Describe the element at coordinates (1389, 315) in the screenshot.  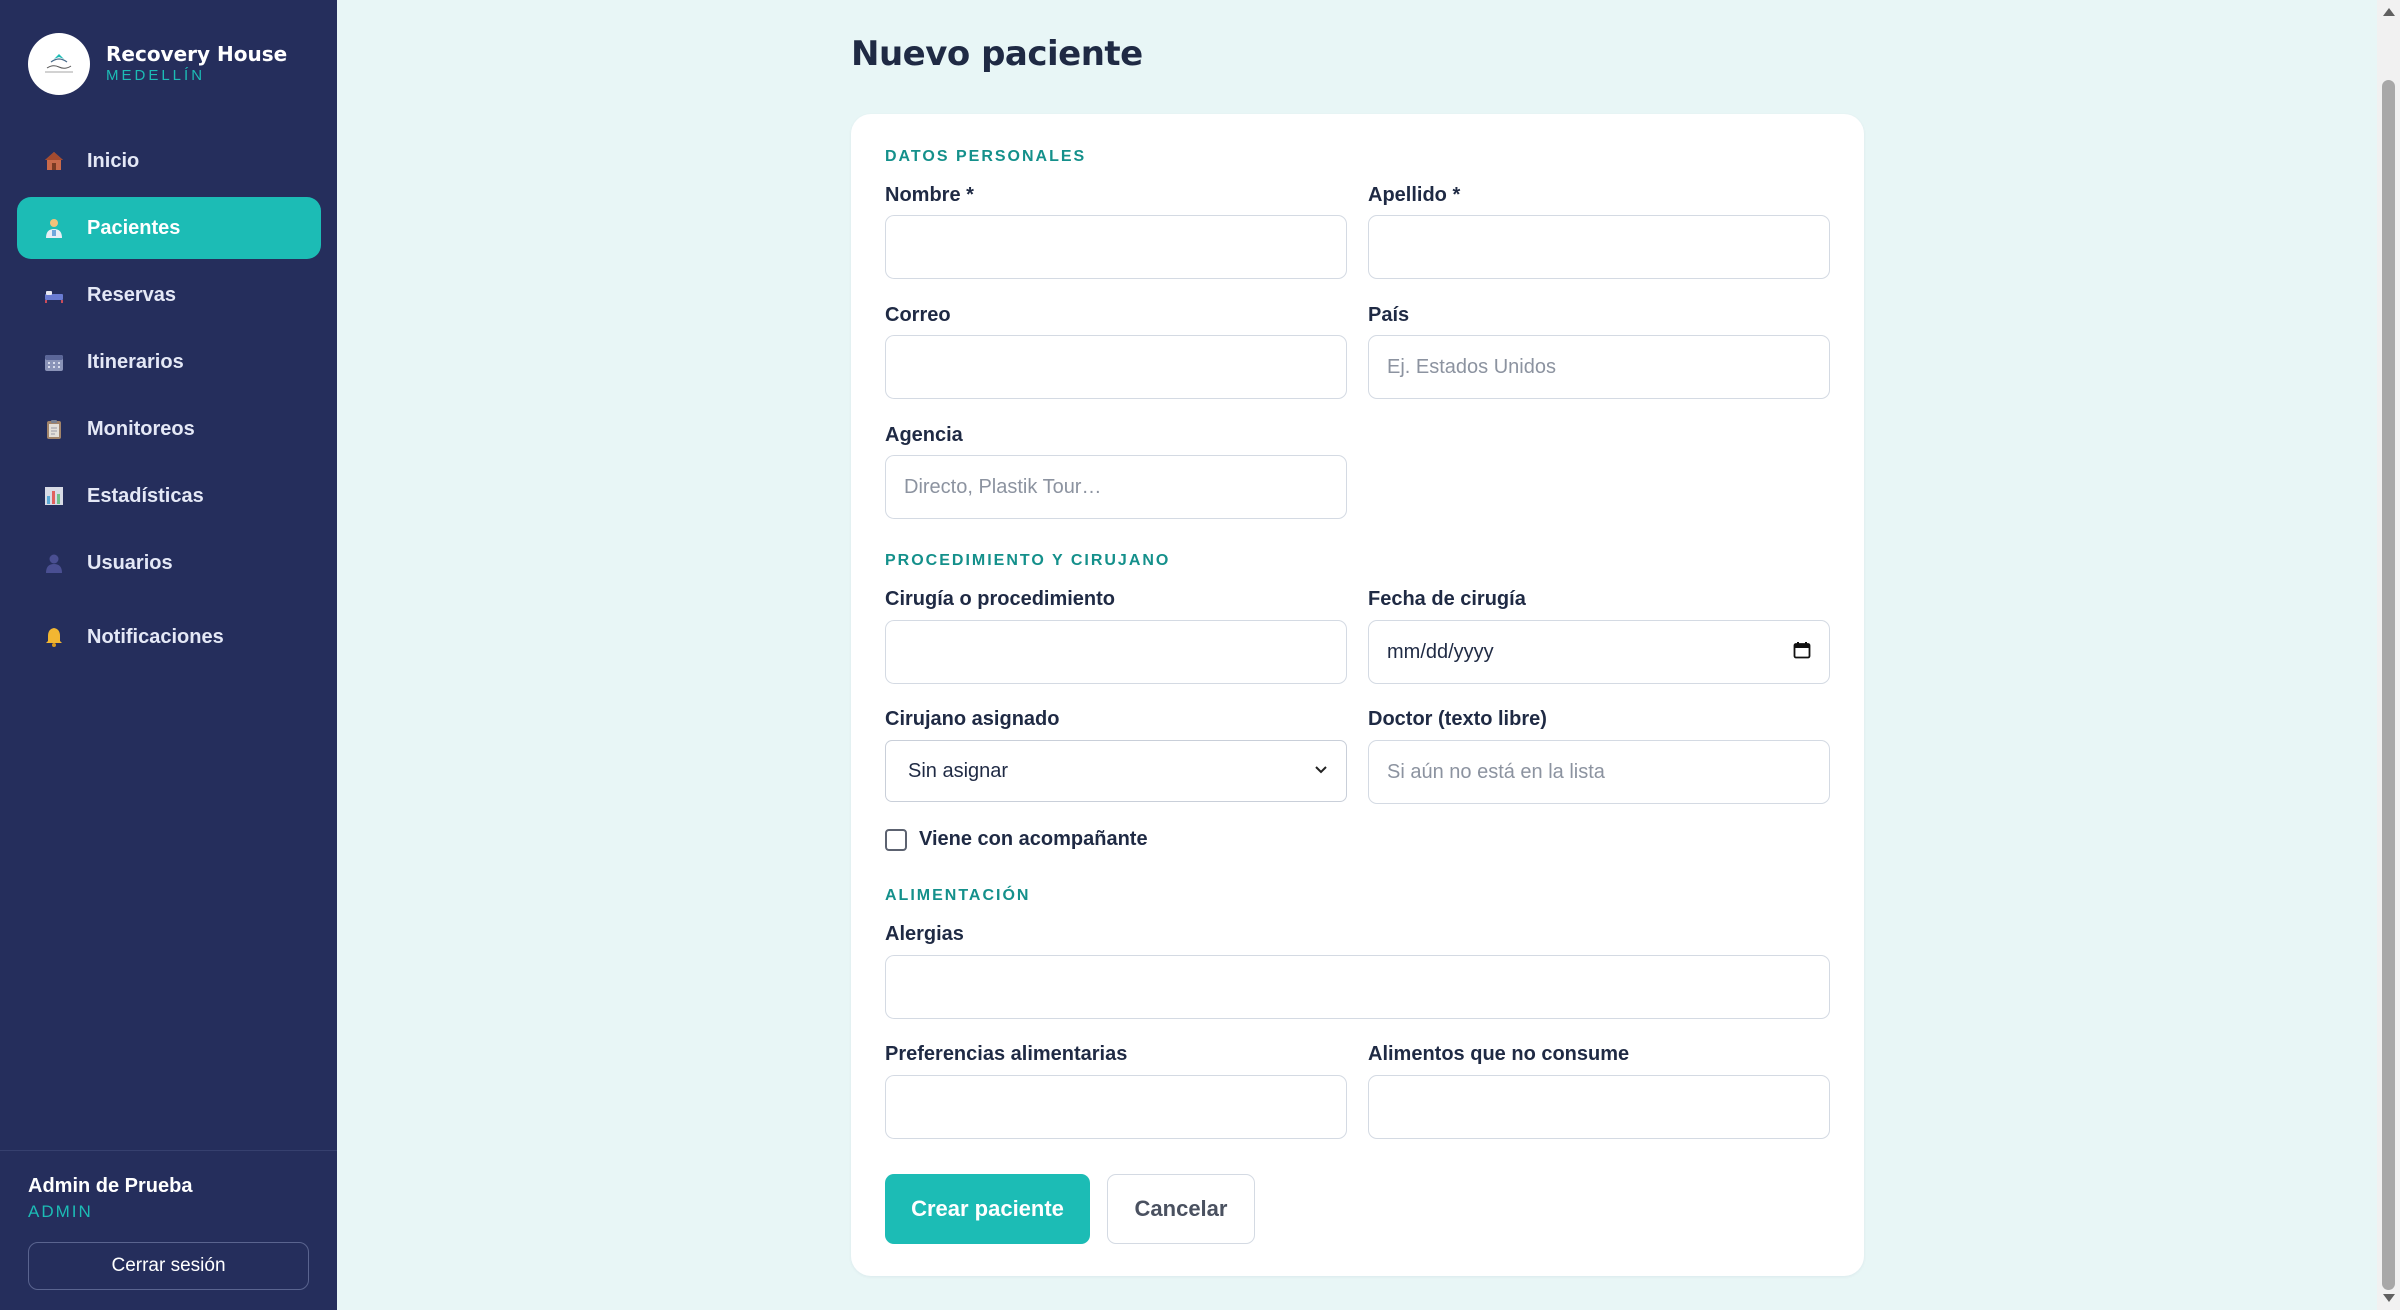
I see `pais-label: País` at that location.